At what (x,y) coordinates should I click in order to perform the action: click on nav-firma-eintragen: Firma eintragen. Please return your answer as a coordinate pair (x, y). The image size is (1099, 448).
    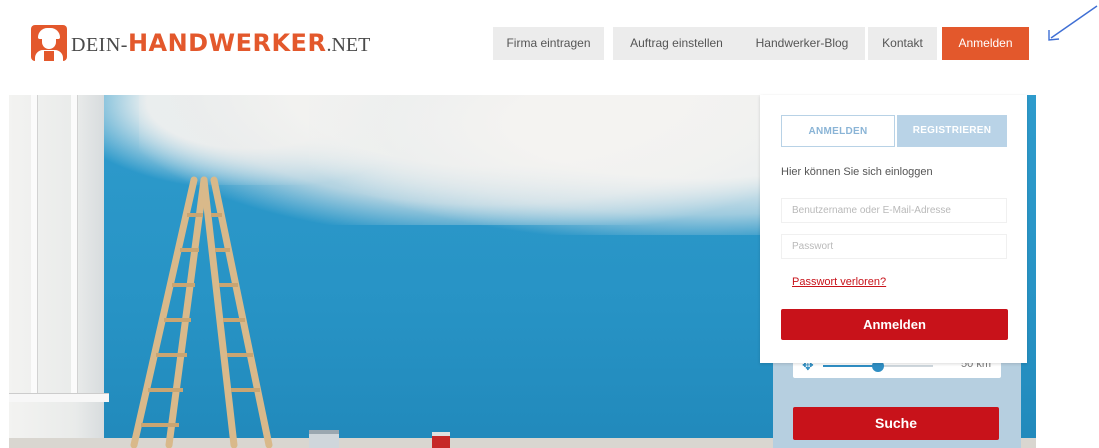
    Looking at the image, I should click on (548, 43).